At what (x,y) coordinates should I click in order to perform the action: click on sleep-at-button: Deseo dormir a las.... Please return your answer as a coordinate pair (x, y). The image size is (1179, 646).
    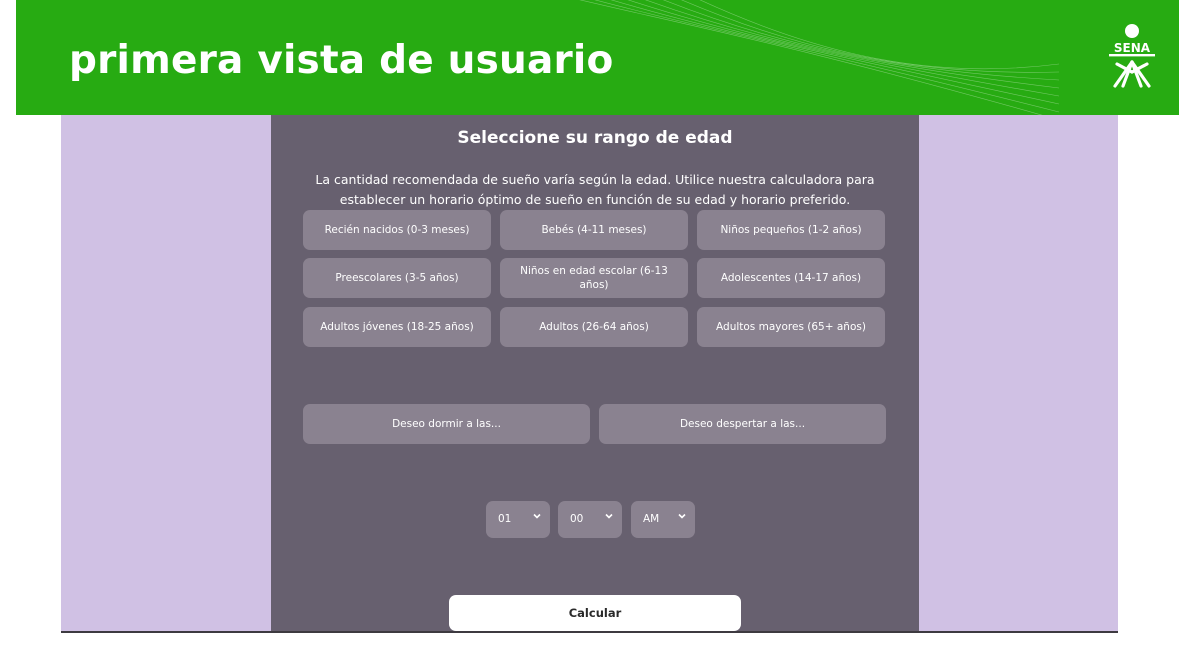
    Looking at the image, I should click on (446, 424).